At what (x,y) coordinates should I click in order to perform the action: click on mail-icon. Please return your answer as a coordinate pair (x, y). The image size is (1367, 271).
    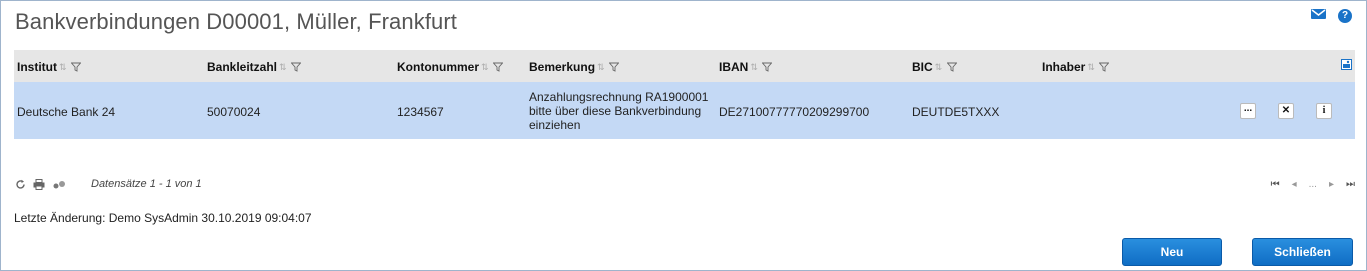
    Looking at the image, I should click on (1318, 15).